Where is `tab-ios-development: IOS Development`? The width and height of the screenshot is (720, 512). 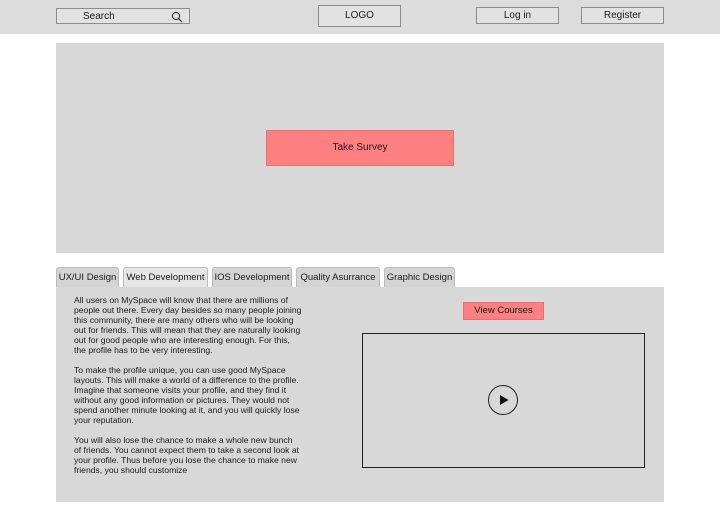
tab-ios-development: IOS Development is located at coordinates (252, 277).